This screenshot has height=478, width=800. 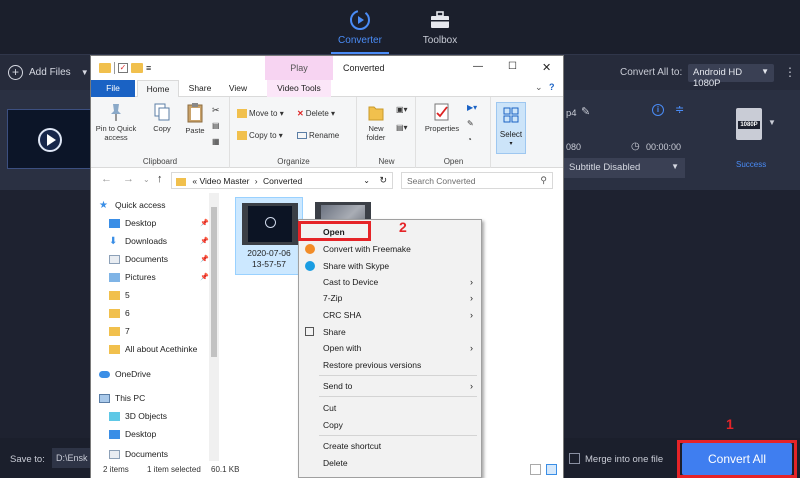 I want to click on nav-item-desktop: Desktop 📌, so click(x=159, y=223).